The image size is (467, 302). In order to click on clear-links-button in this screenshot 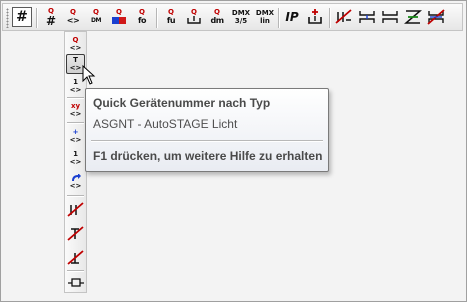, I will do `click(436, 17)`.